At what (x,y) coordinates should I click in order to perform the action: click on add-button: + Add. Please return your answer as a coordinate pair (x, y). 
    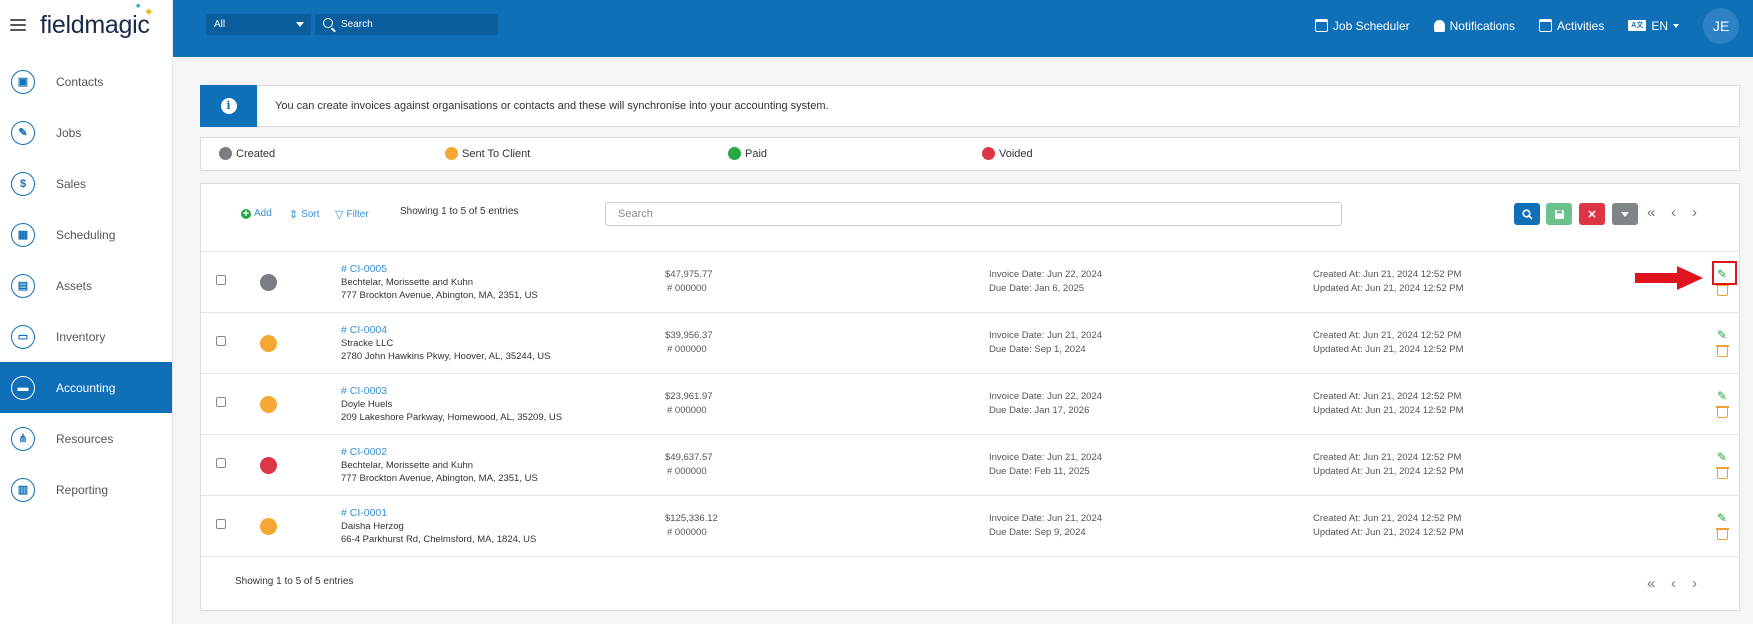
    Looking at the image, I should click on (256, 213).